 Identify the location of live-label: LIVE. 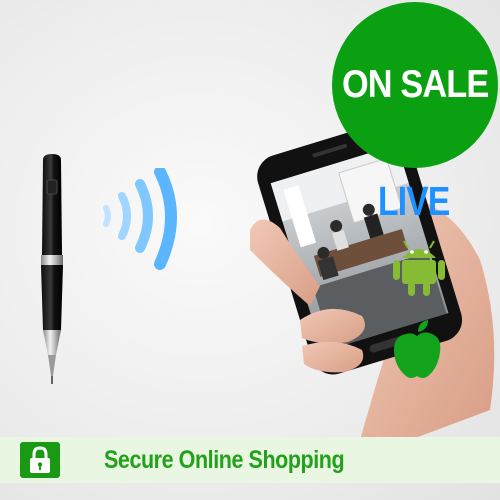
(414, 201).